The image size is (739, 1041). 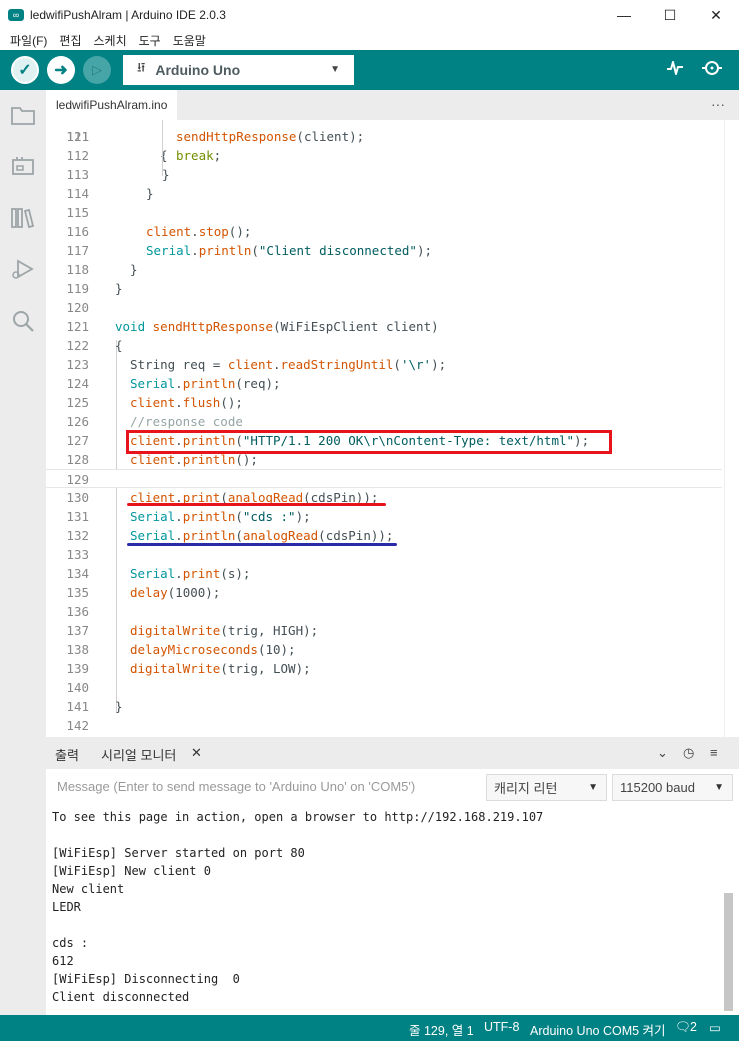 I want to click on infinity-icon: ∞, so click(x=16, y=15).